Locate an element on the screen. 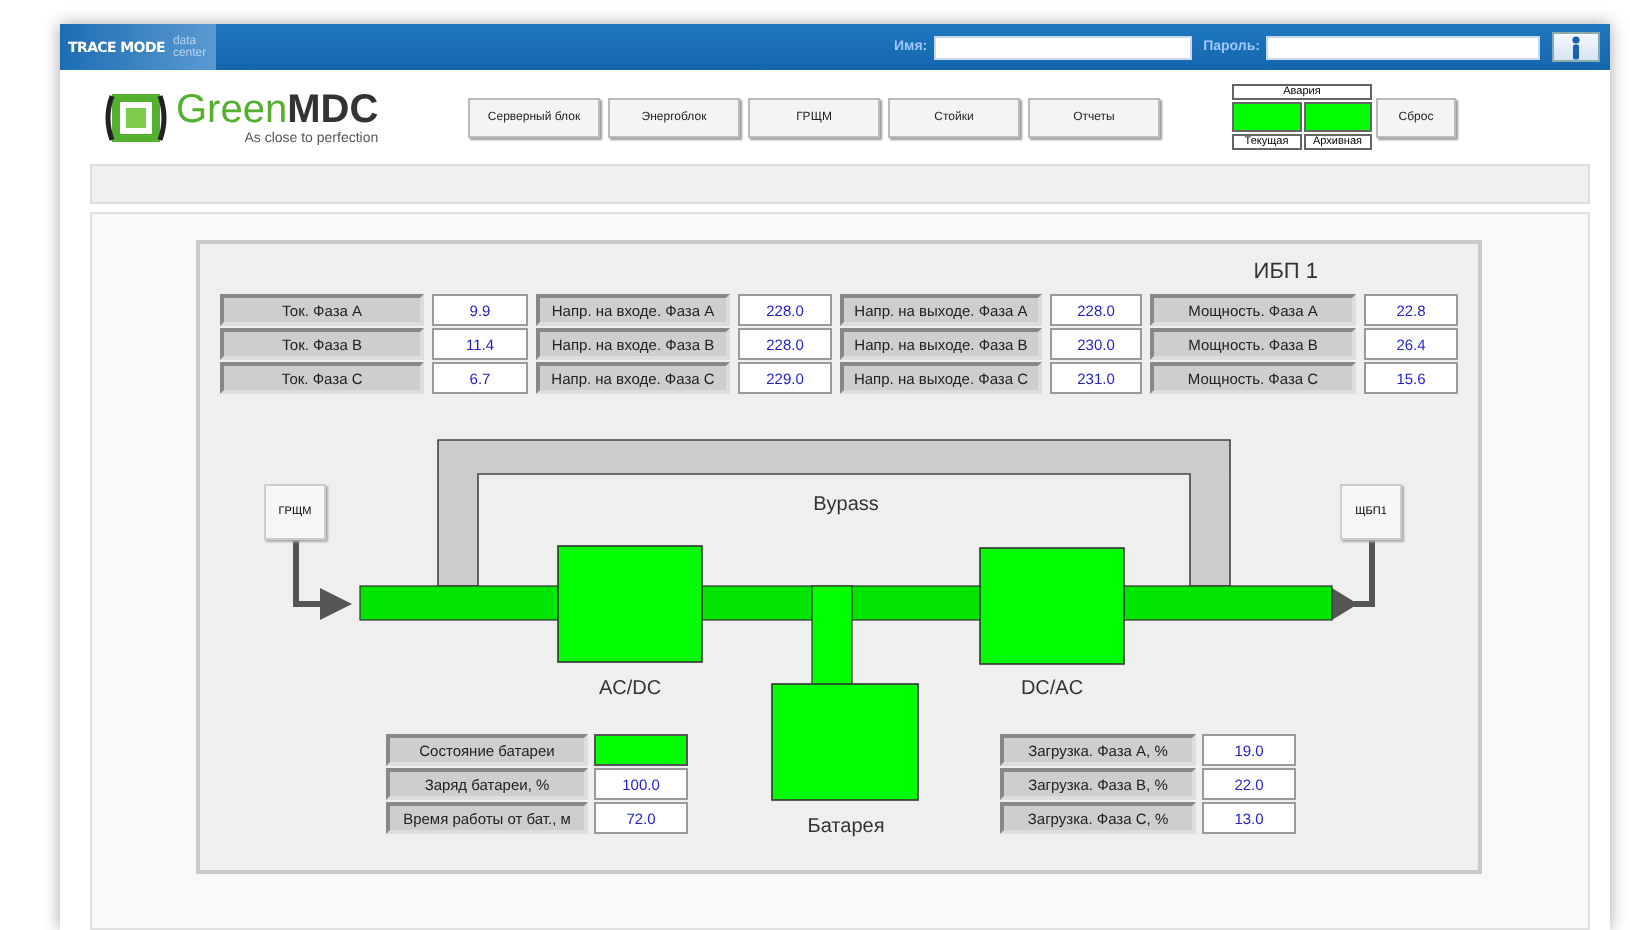 Image resolution: width=1630 pixels, height=930 pixels. inverter-label: DC/AC is located at coordinates (1052, 689).